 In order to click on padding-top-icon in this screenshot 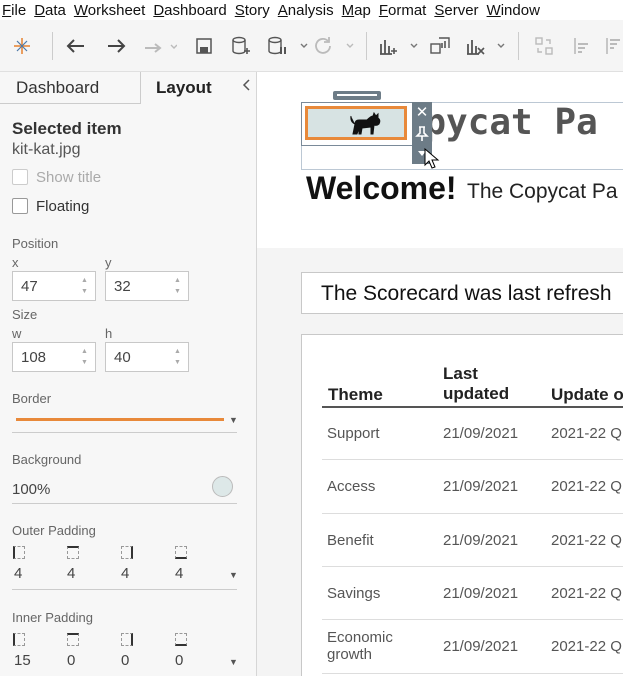, I will do `click(73, 639)`.